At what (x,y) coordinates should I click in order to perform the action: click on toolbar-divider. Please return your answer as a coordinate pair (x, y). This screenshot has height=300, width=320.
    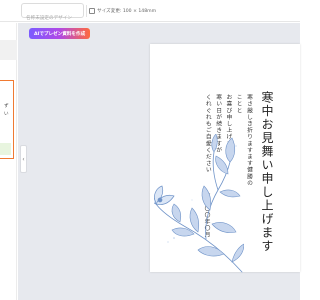
    Looking at the image, I should click on (86, 11).